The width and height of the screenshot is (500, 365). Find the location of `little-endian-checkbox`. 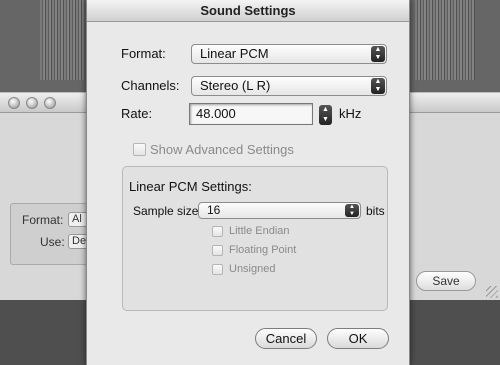

little-endian-checkbox is located at coordinates (217, 231).